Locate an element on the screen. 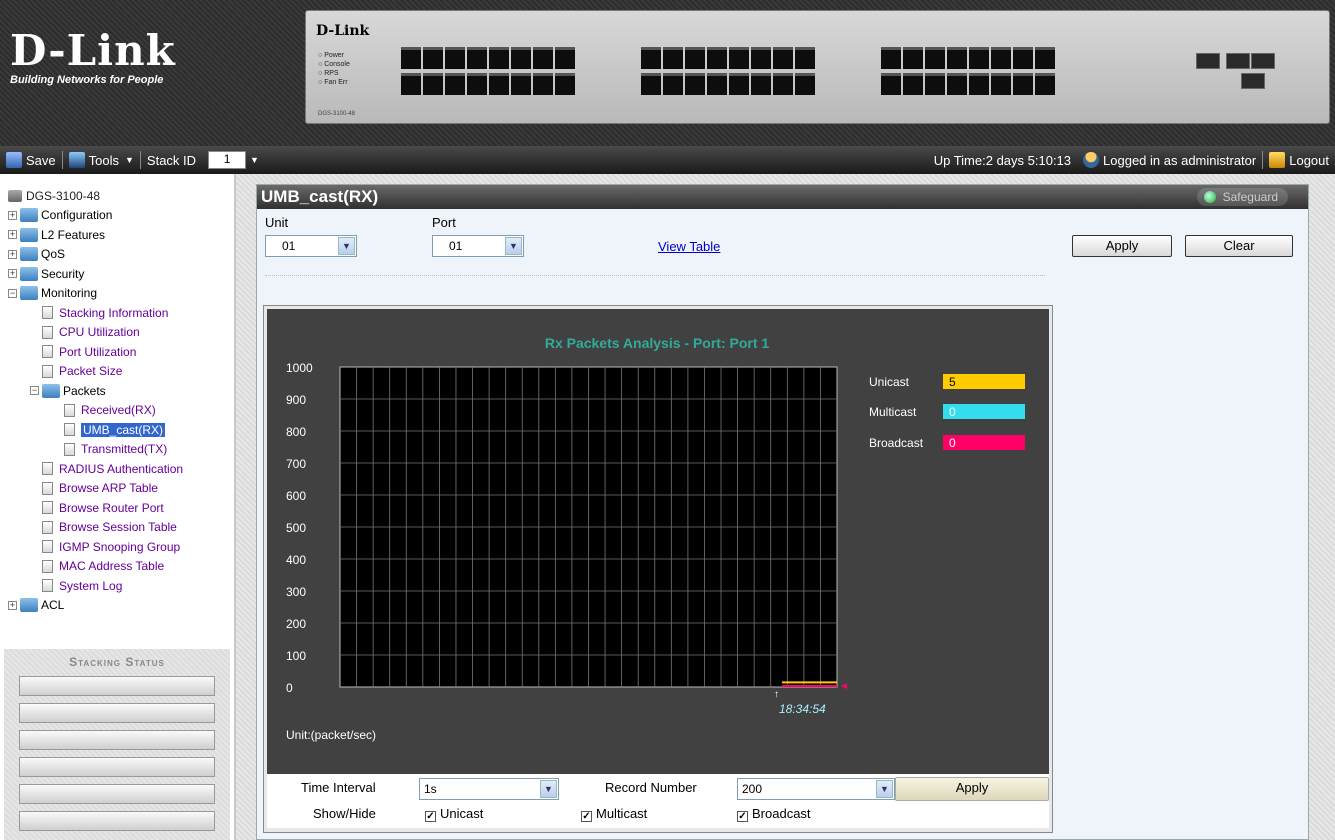 The image size is (1335, 840). tree-port-utilization: Port Utilization is located at coordinates (121, 352).